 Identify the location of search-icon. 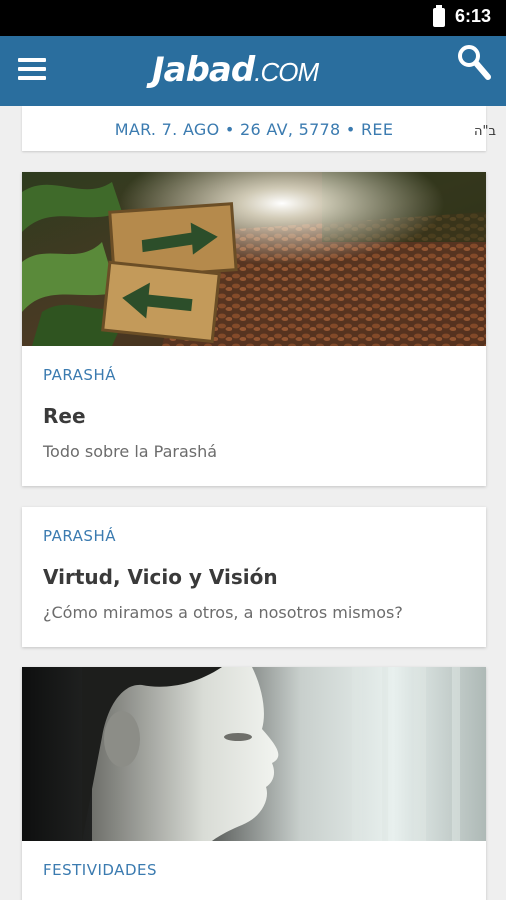
(474, 63).